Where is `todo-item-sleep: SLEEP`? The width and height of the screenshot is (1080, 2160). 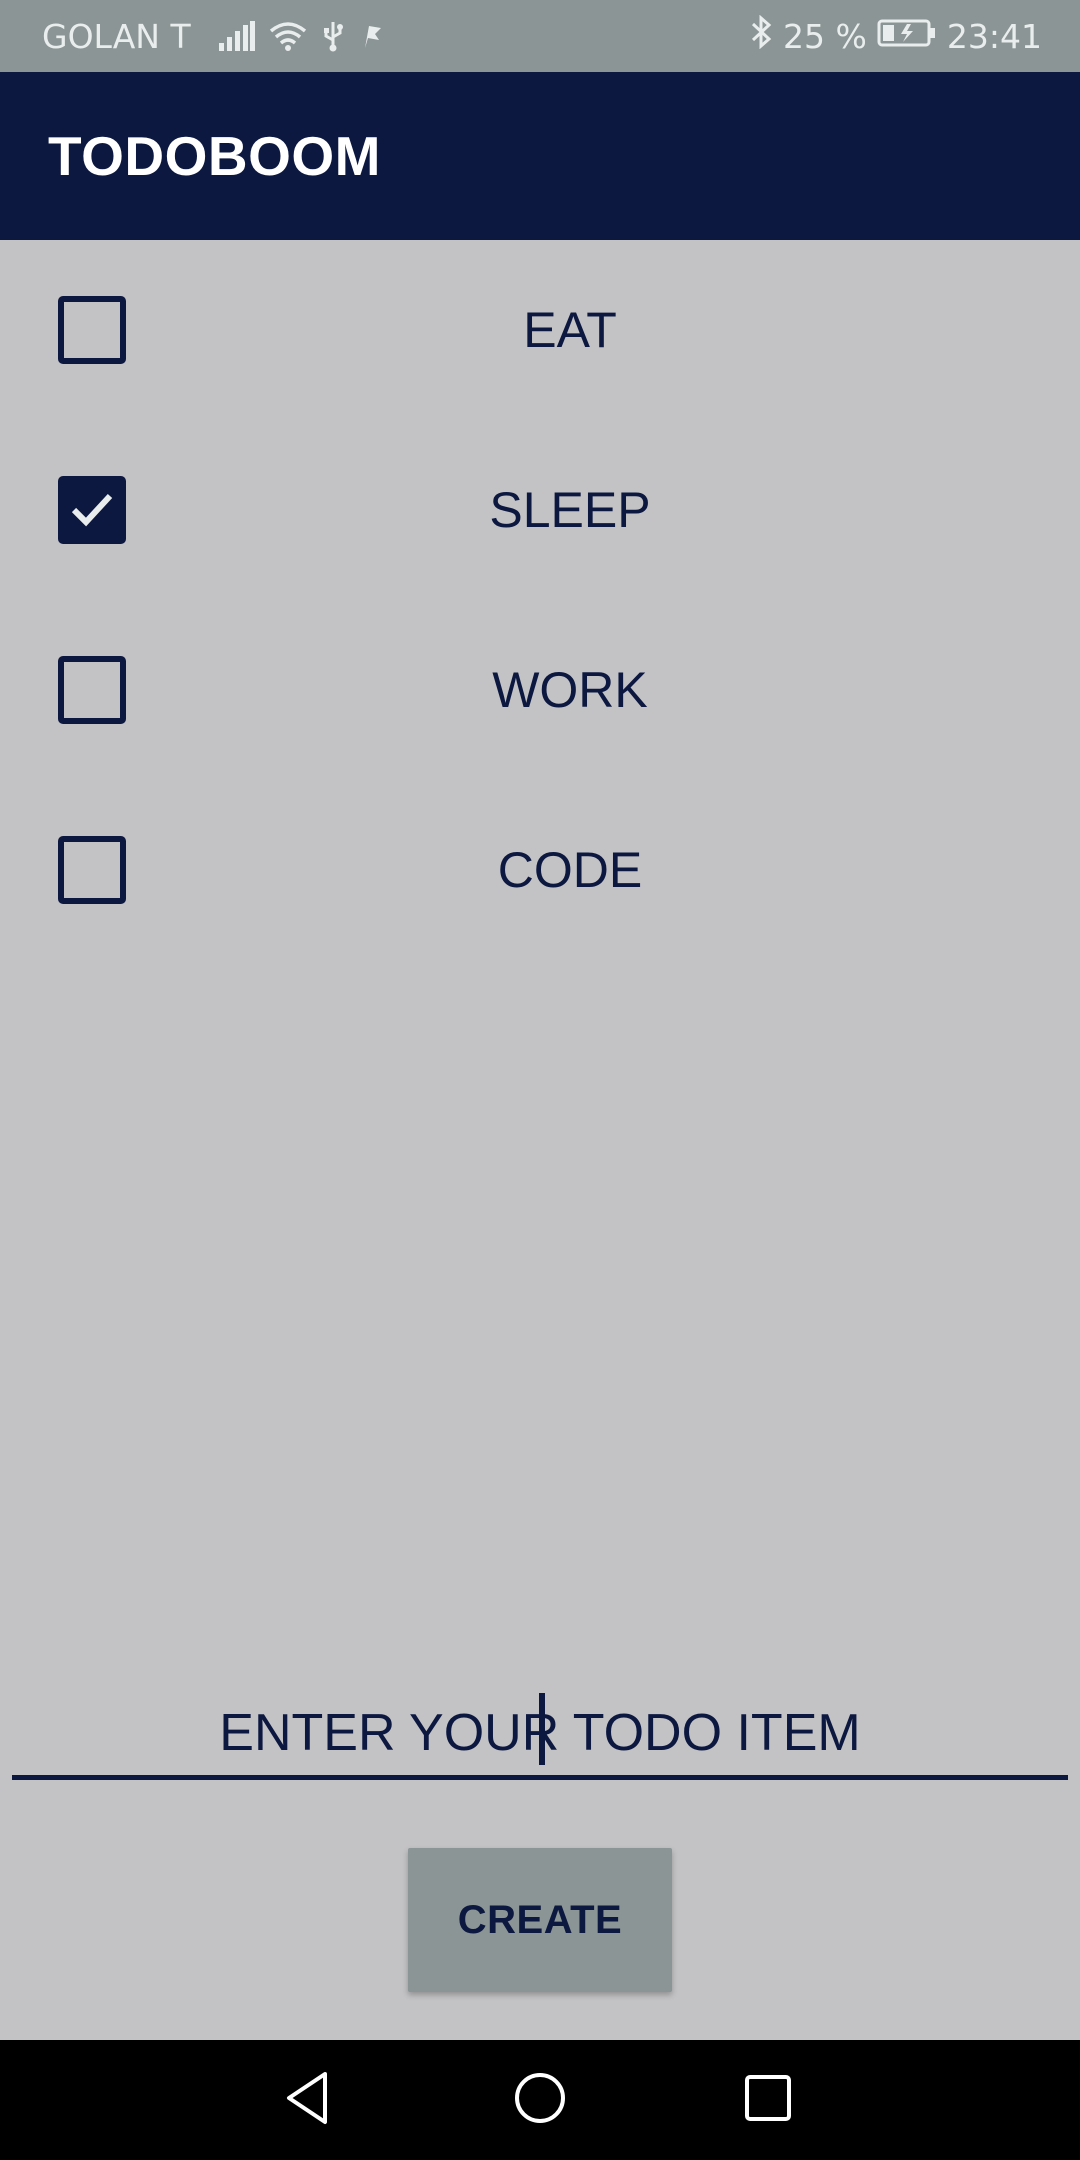
todo-item-sleep: SLEEP is located at coordinates (540, 510).